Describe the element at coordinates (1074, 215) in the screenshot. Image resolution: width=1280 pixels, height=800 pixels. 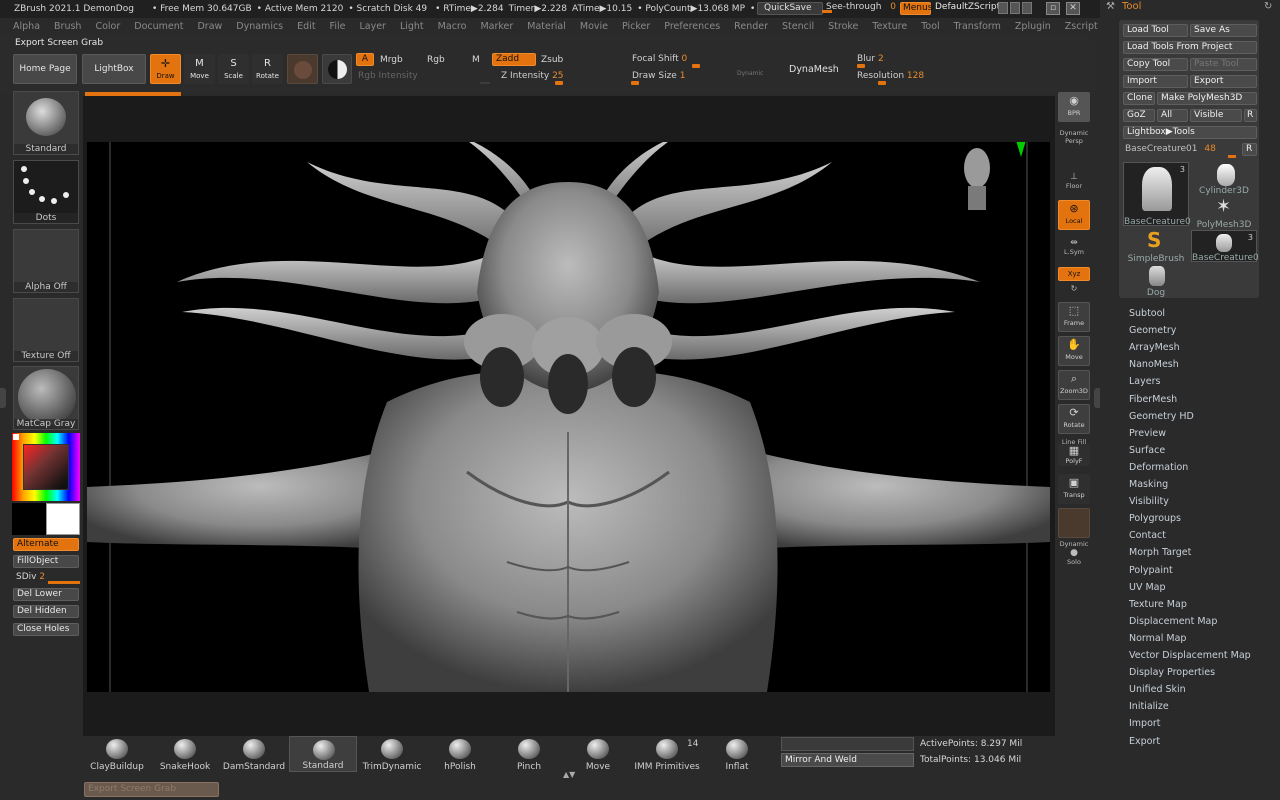
I see `local-button: ⊛ Local` at that location.